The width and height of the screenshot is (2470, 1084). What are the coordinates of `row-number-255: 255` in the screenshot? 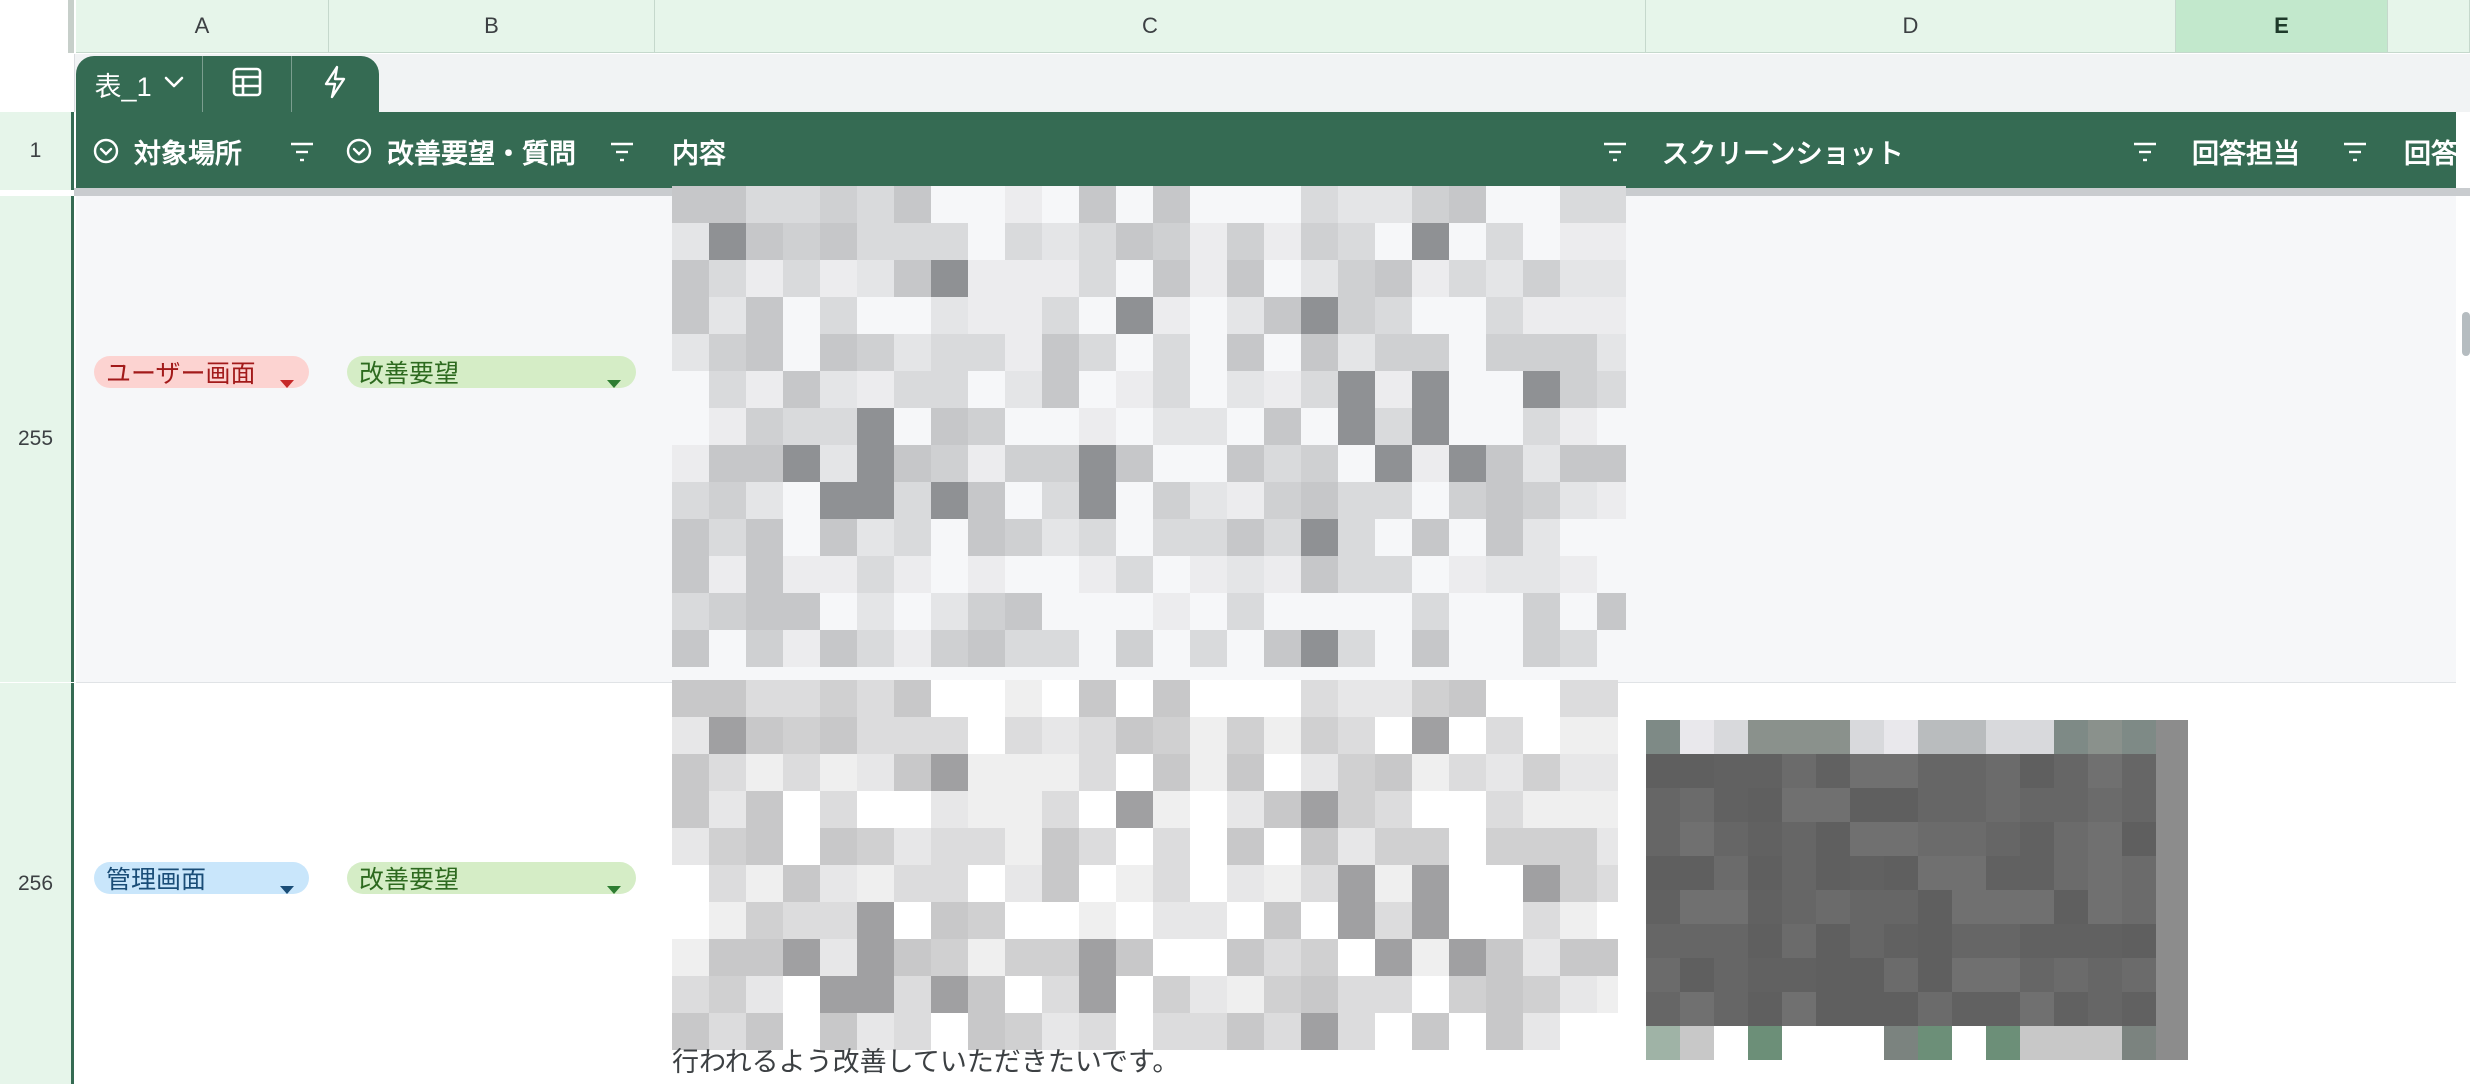 It's located at (37, 439).